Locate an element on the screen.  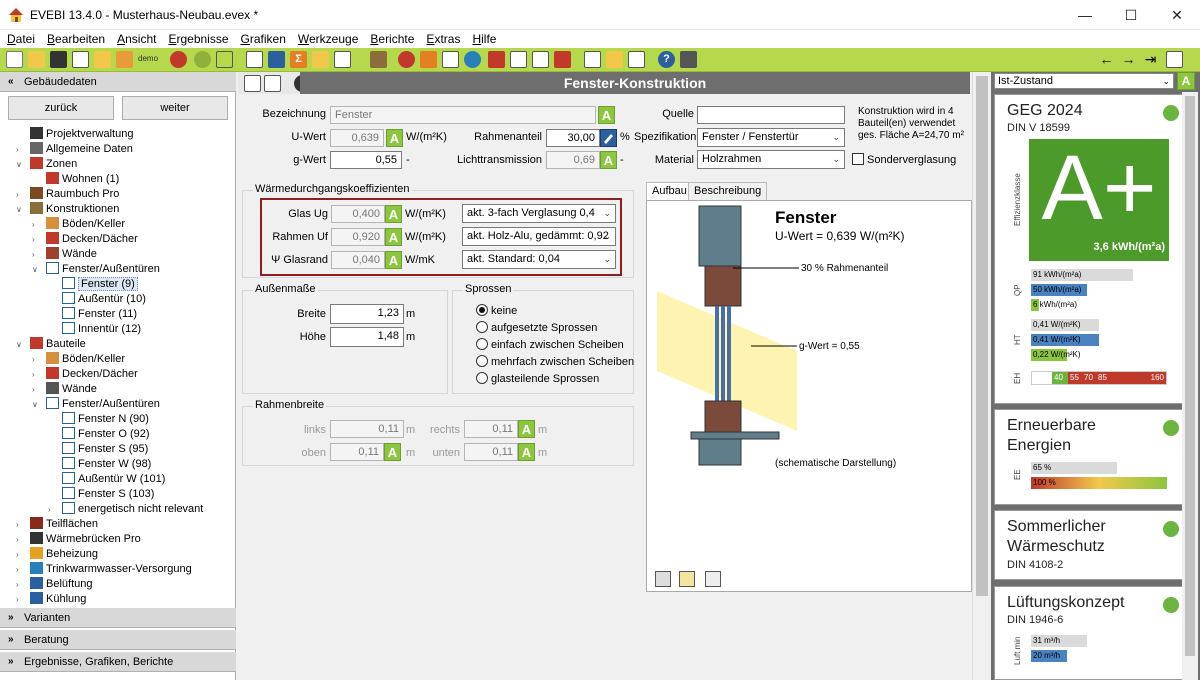
tree-item: › Wärmebrücken Pro is located at coordinates (78, 539).